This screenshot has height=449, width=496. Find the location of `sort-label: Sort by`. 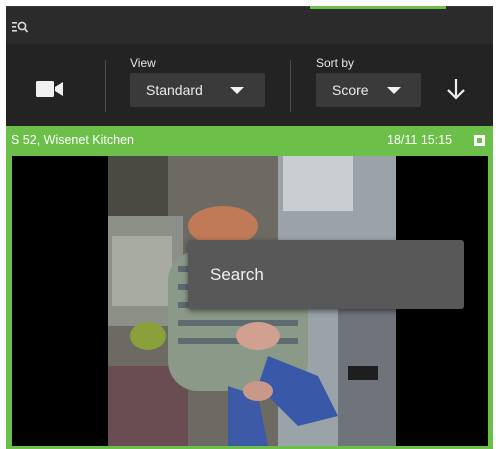

sort-label: Sort by is located at coordinates (335, 63).